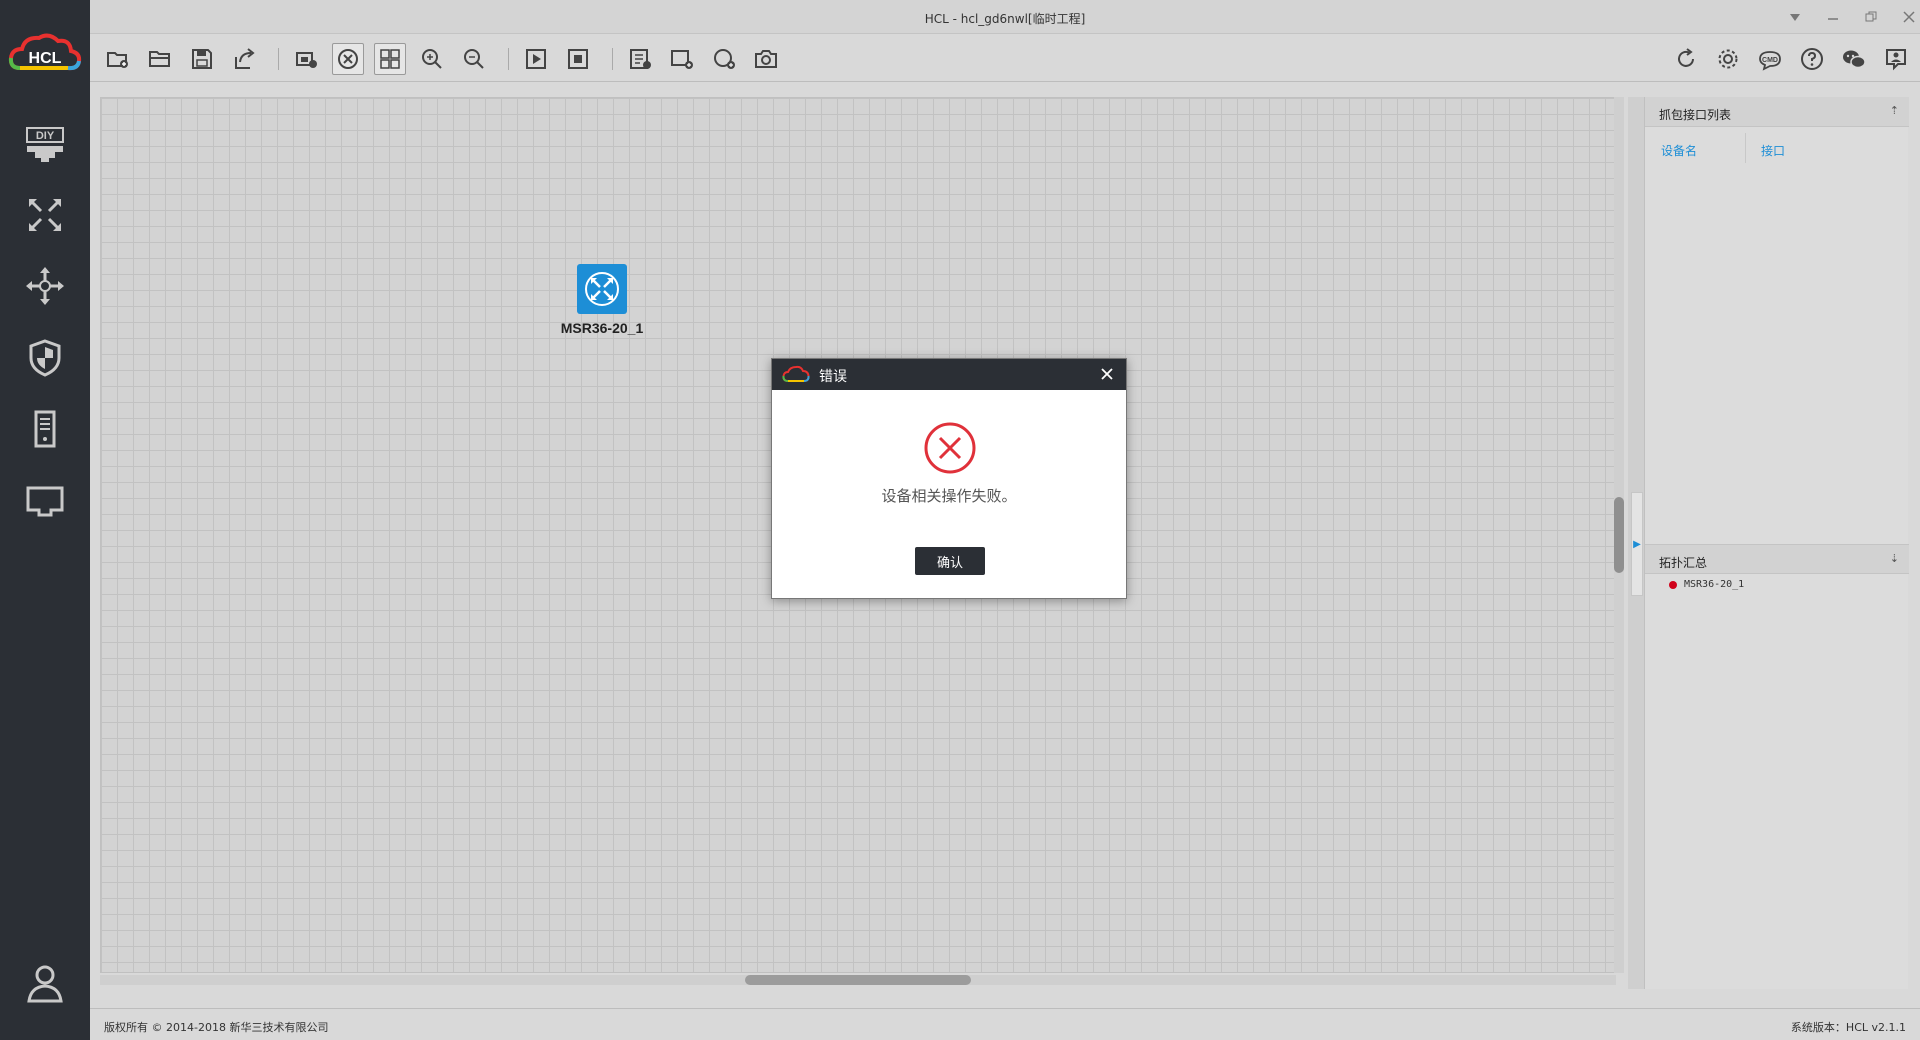 The image size is (1920, 1040). I want to click on import-device-button, so click(306, 59).